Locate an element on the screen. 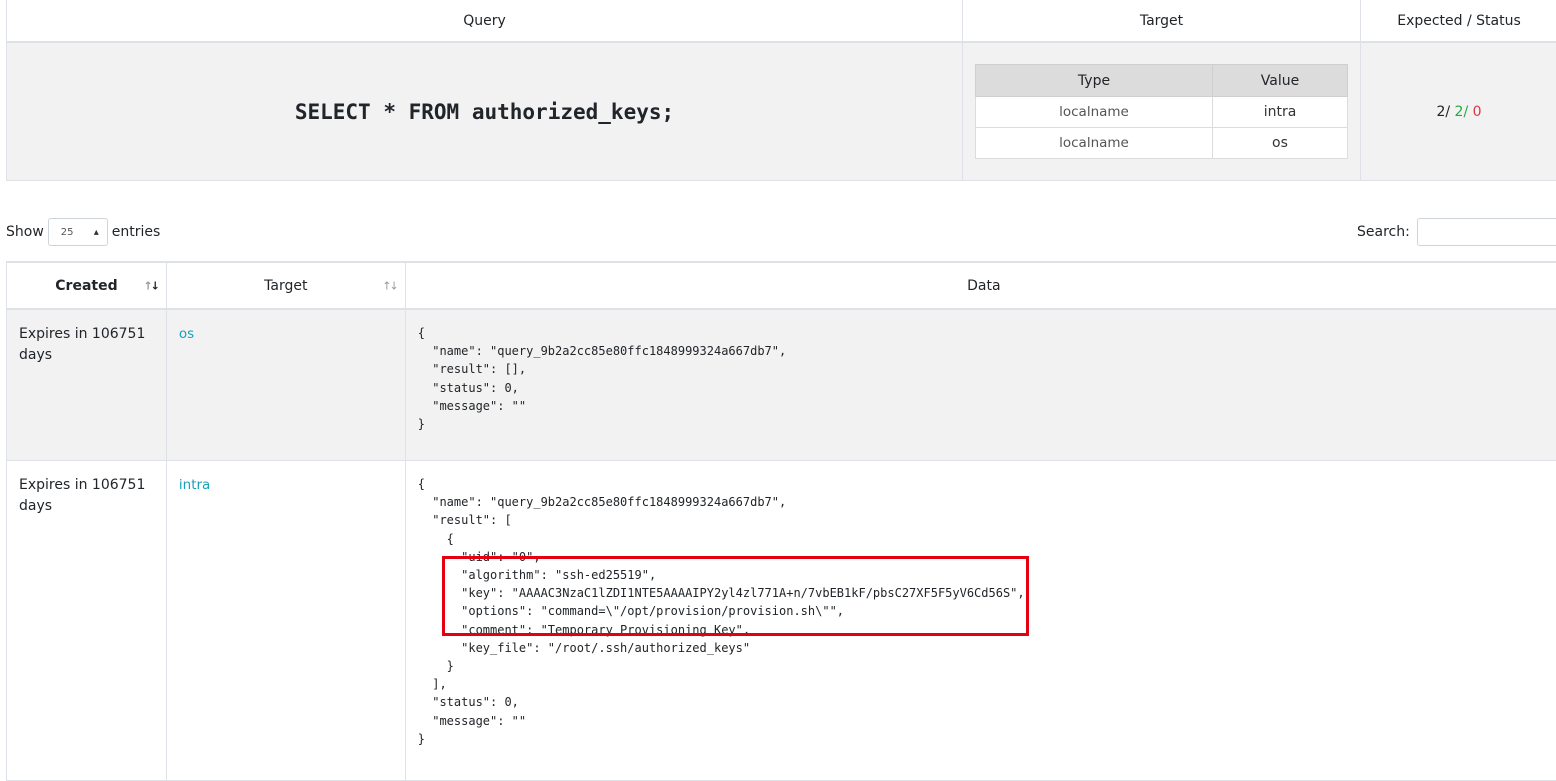 The image size is (1556, 781). status-column-header: Expected / Status is located at coordinates (1459, 20).